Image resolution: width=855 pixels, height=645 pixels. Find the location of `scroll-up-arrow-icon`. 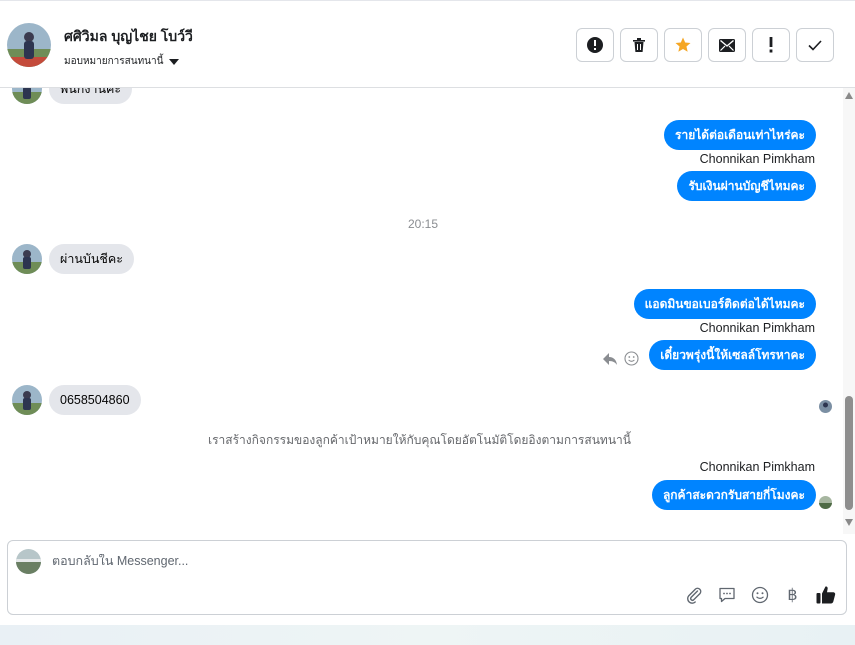

scroll-up-arrow-icon is located at coordinates (849, 95).